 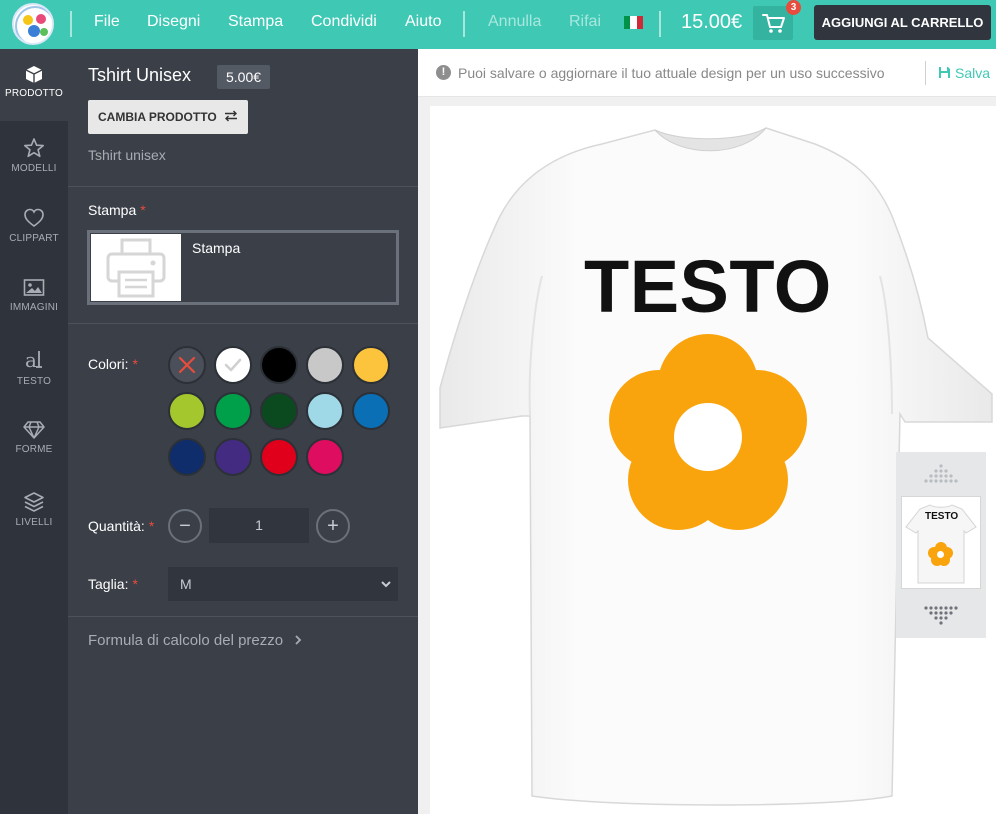 What do you see at coordinates (34, 301) in the screenshot?
I see `sidebar-item-images: IMMAGINI` at bounding box center [34, 301].